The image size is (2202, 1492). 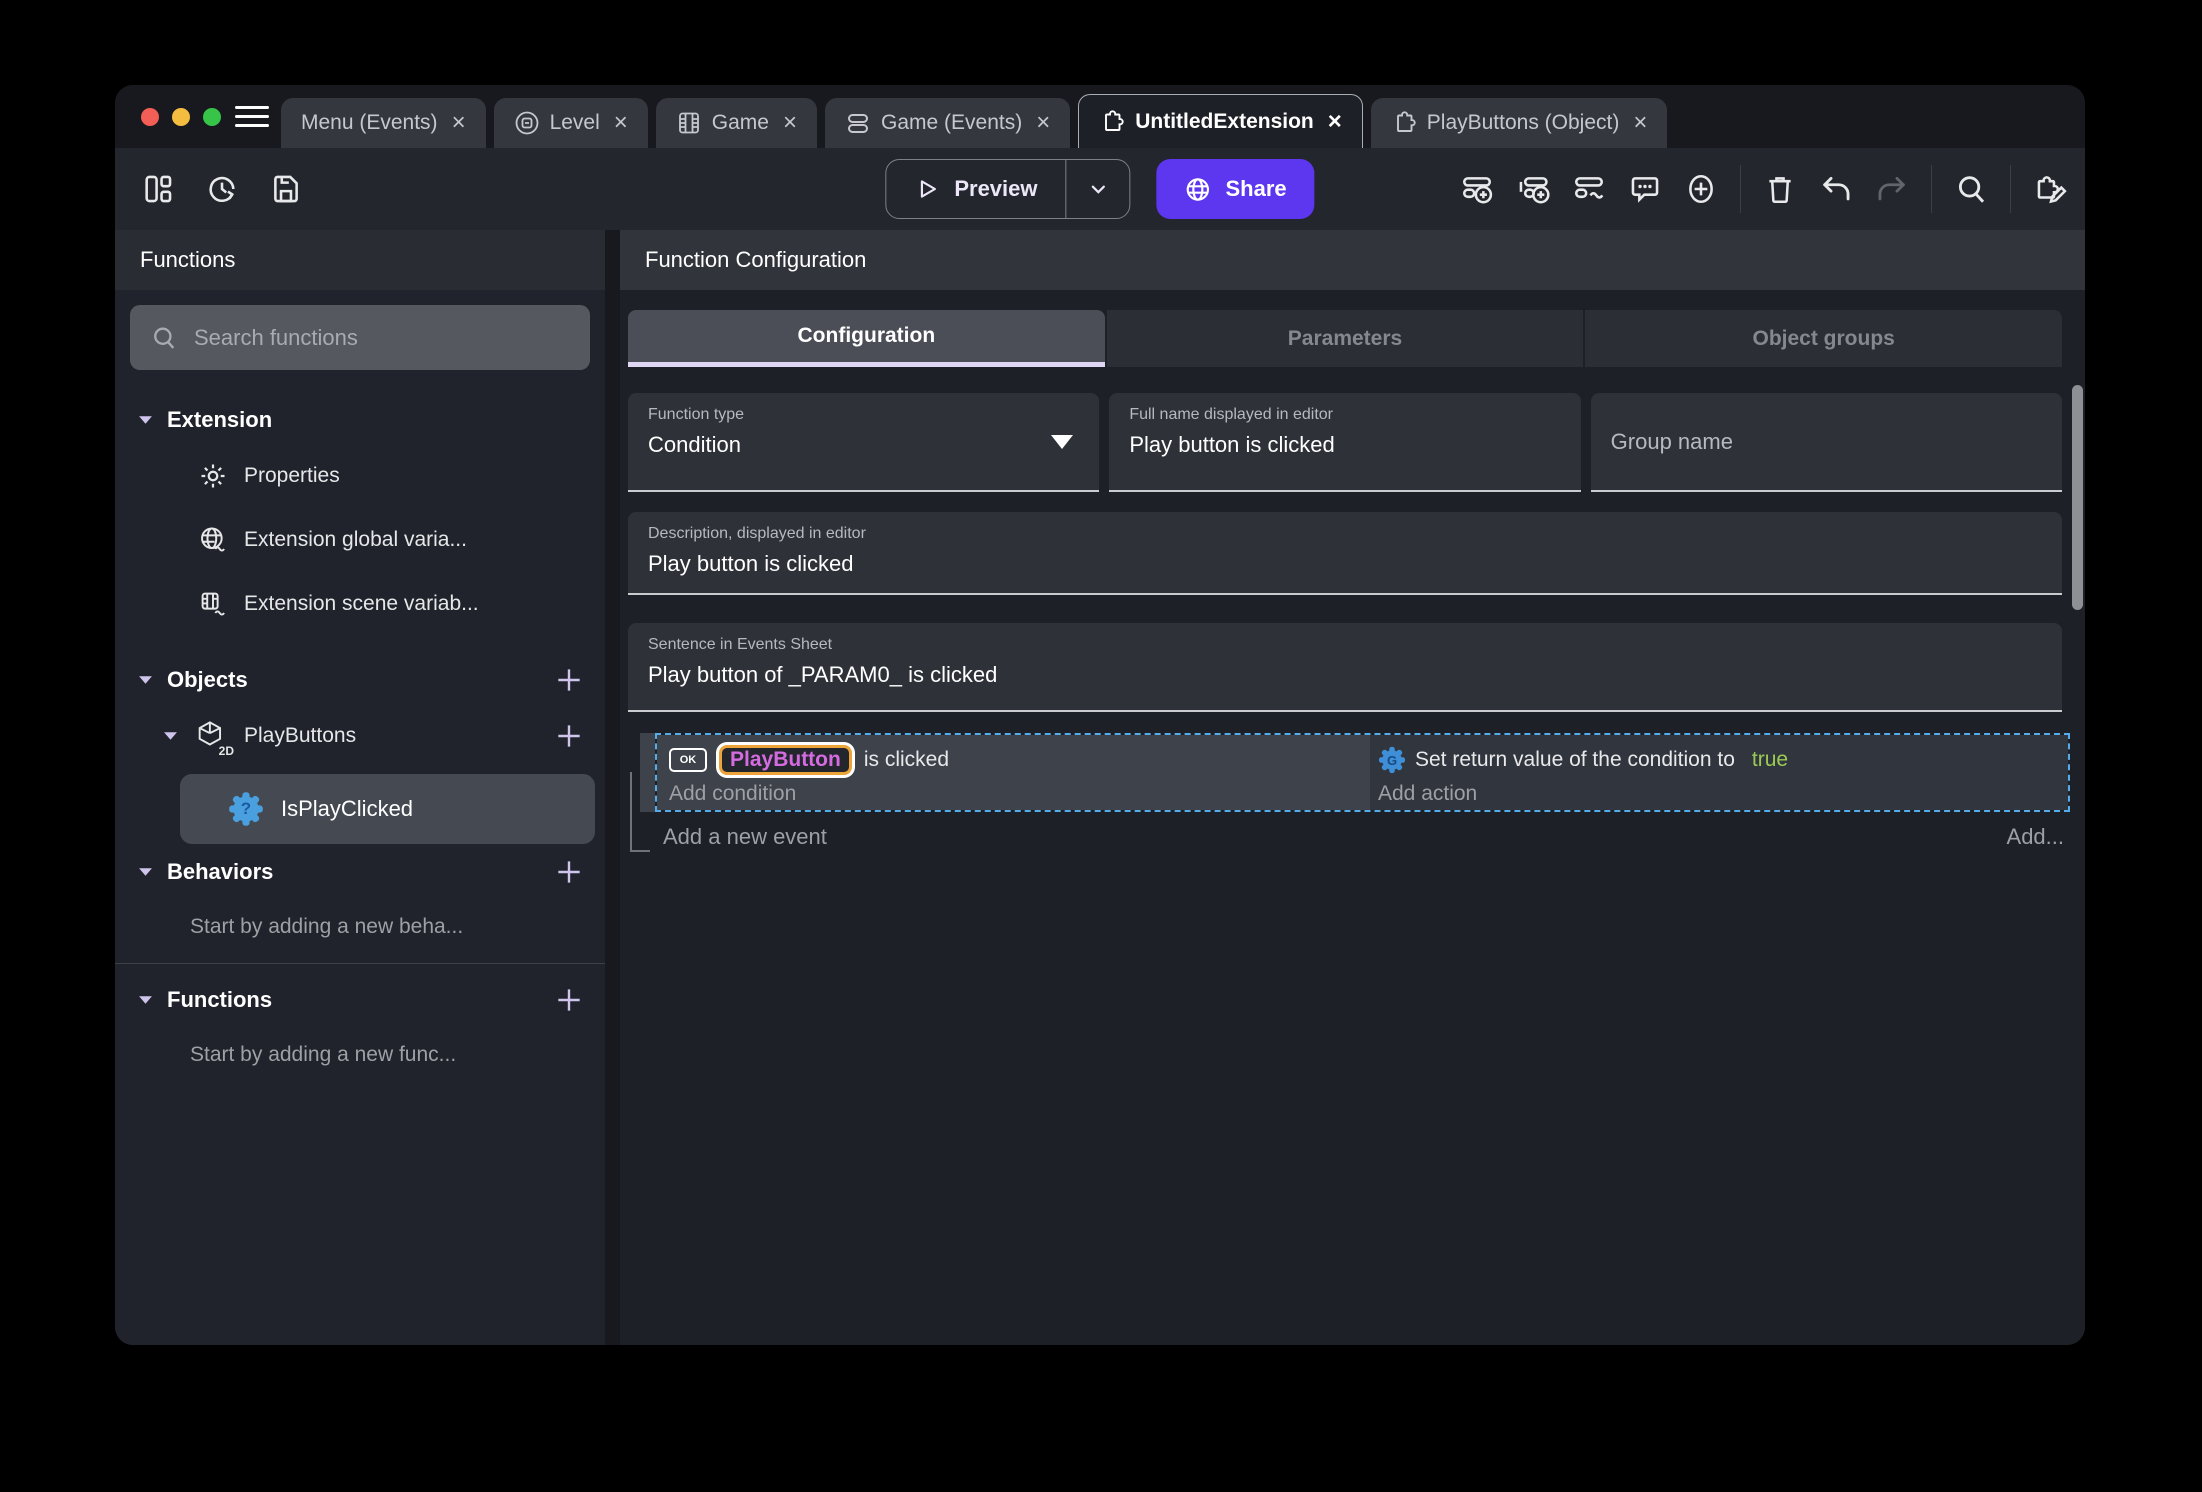 What do you see at coordinates (1404, 123) in the screenshot?
I see `puzzle-icon` at bounding box center [1404, 123].